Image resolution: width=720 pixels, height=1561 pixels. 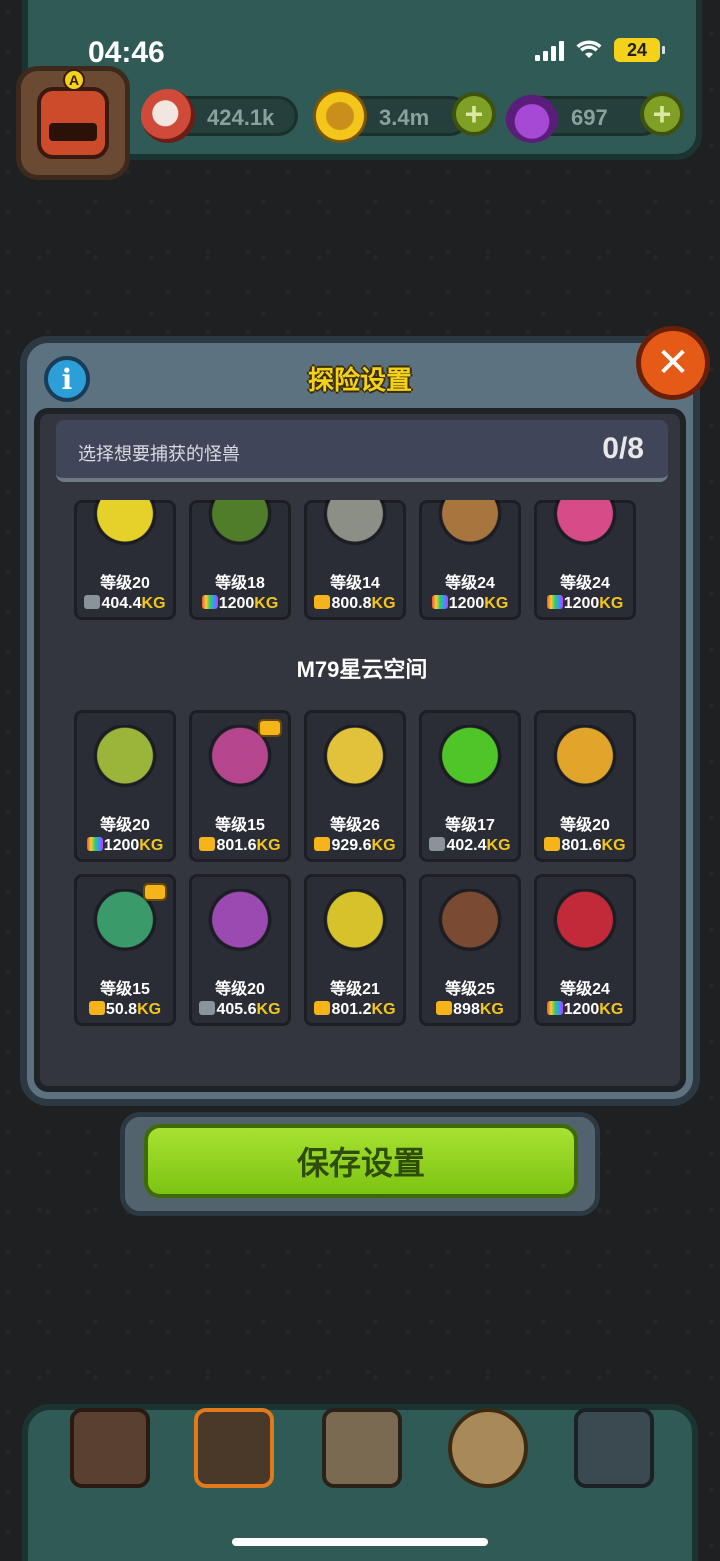 What do you see at coordinates (549, 50) in the screenshot?
I see `signal-icon` at bounding box center [549, 50].